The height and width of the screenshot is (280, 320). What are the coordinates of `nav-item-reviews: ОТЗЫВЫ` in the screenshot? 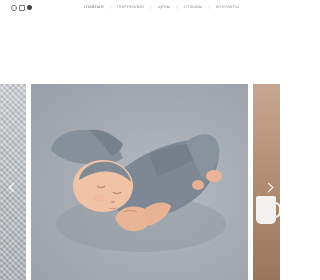 It's located at (193, 6).